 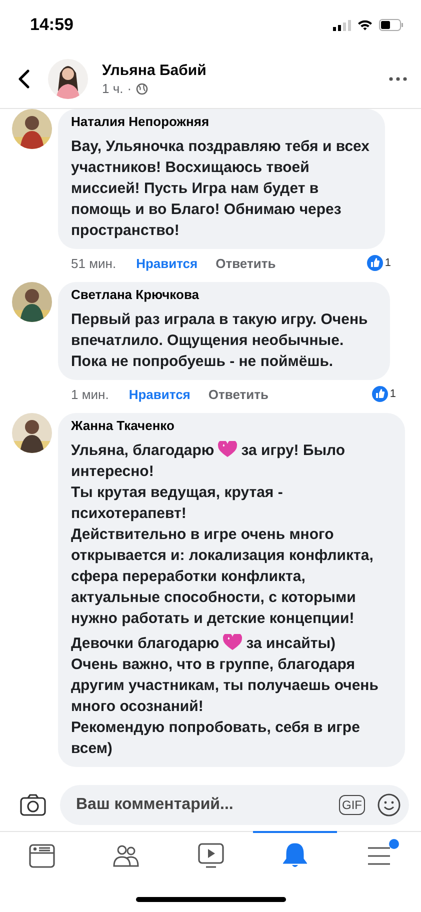 I want to click on menu-icon, so click(x=378, y=856).